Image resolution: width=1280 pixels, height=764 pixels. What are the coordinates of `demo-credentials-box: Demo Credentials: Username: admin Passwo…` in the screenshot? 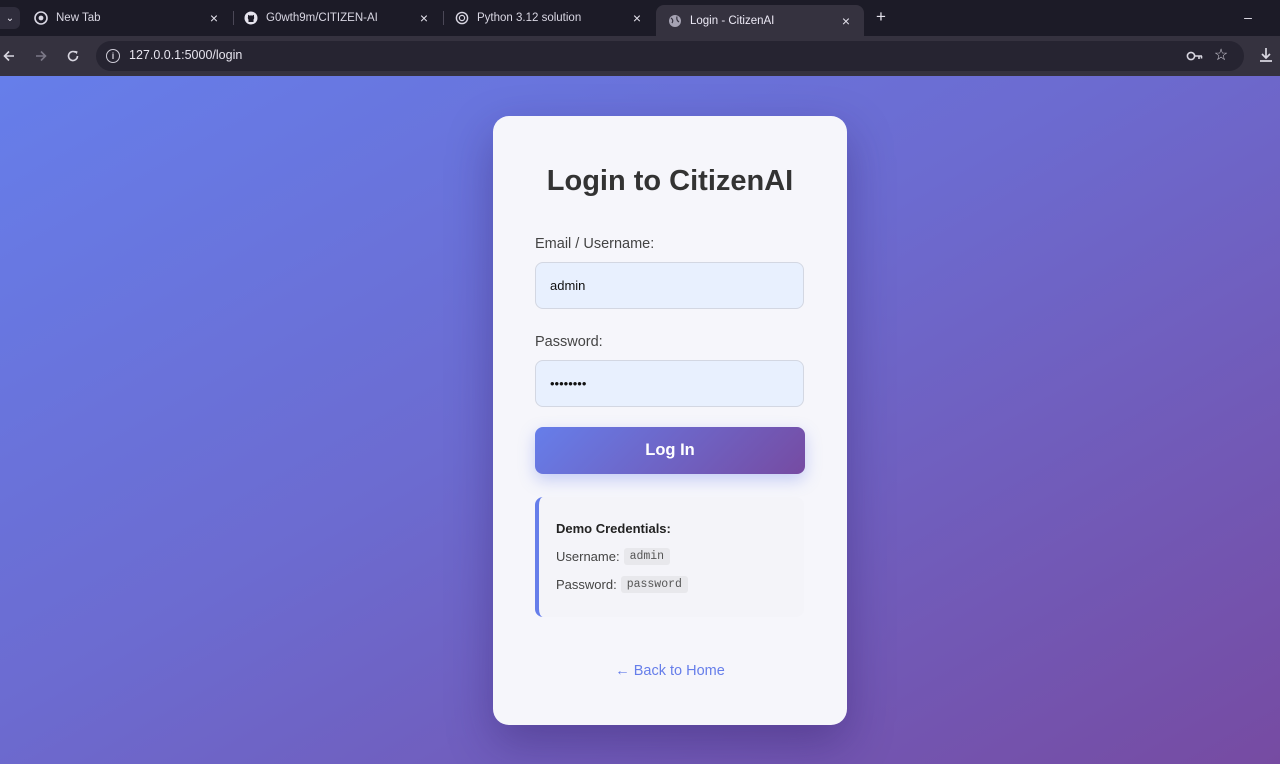 It's located at (669, 557).